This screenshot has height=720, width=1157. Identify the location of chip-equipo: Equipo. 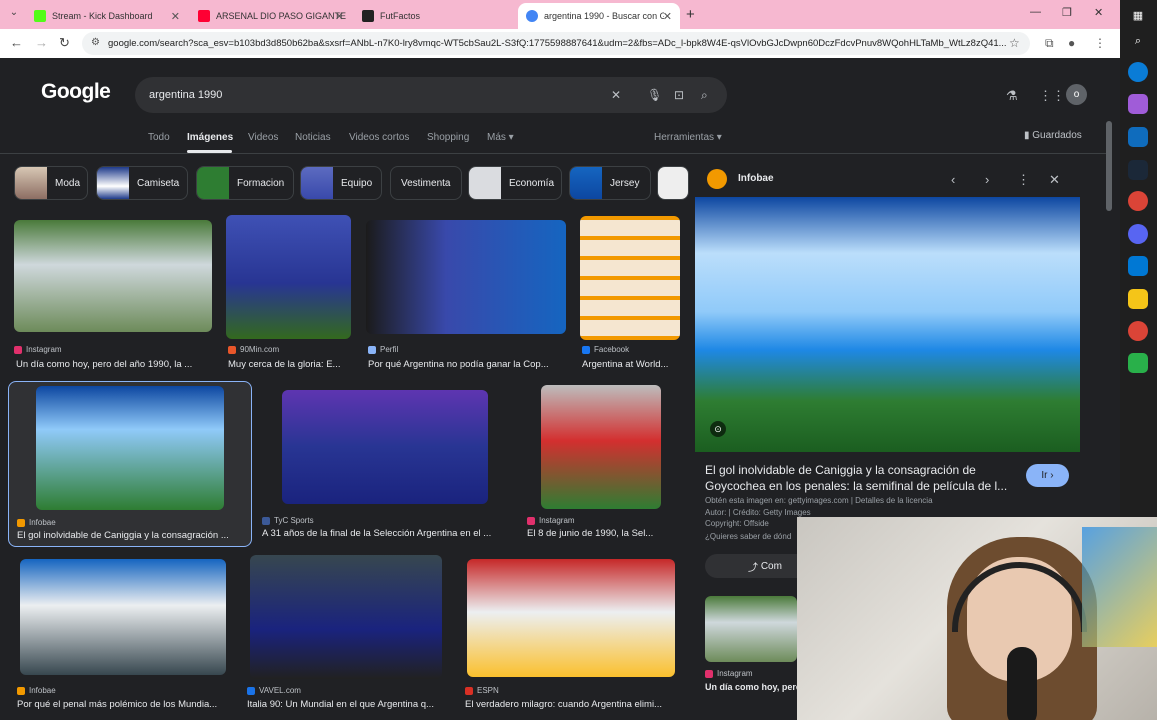
(341, 183).